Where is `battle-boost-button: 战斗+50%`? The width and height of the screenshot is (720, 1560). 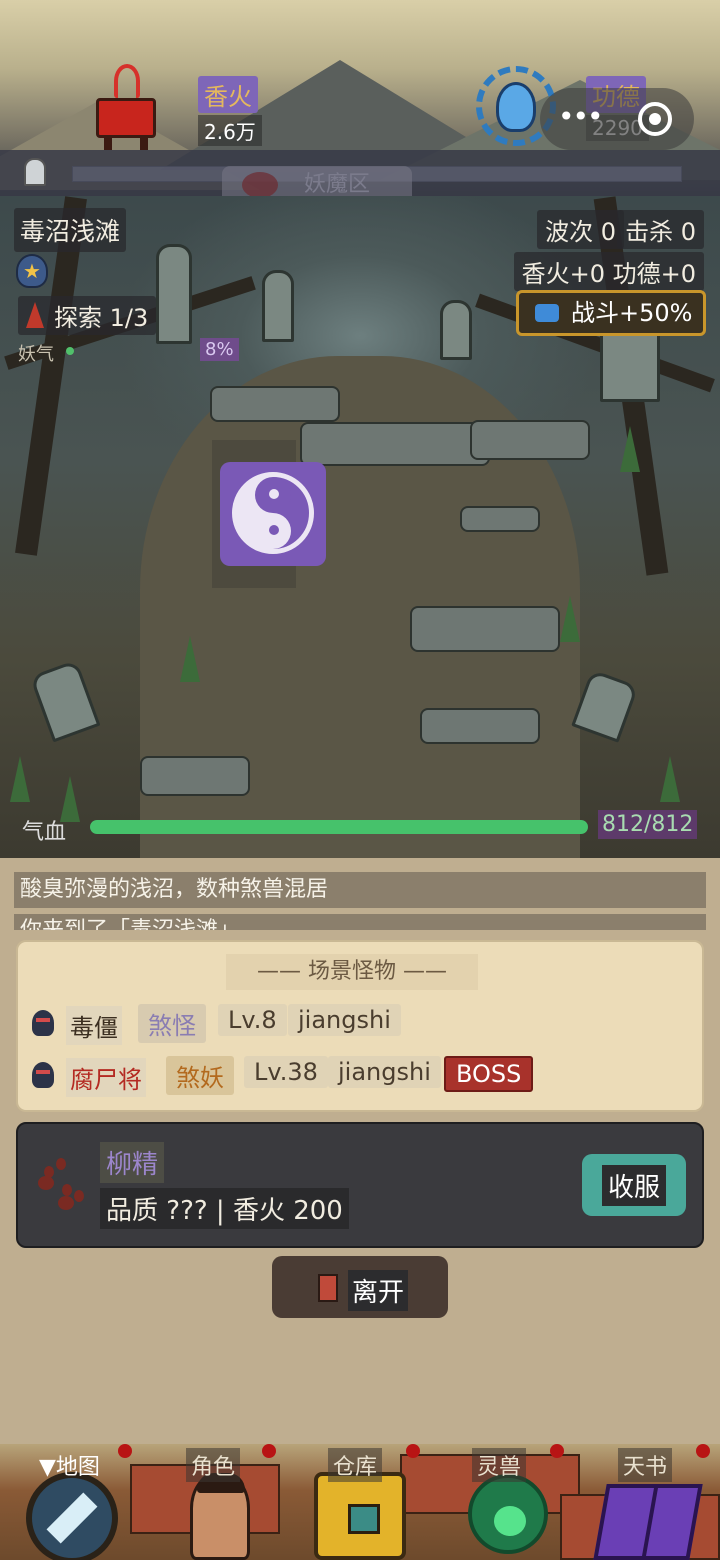
battle-boost-button: 战斗+50% is located at coordinates (611, 313).